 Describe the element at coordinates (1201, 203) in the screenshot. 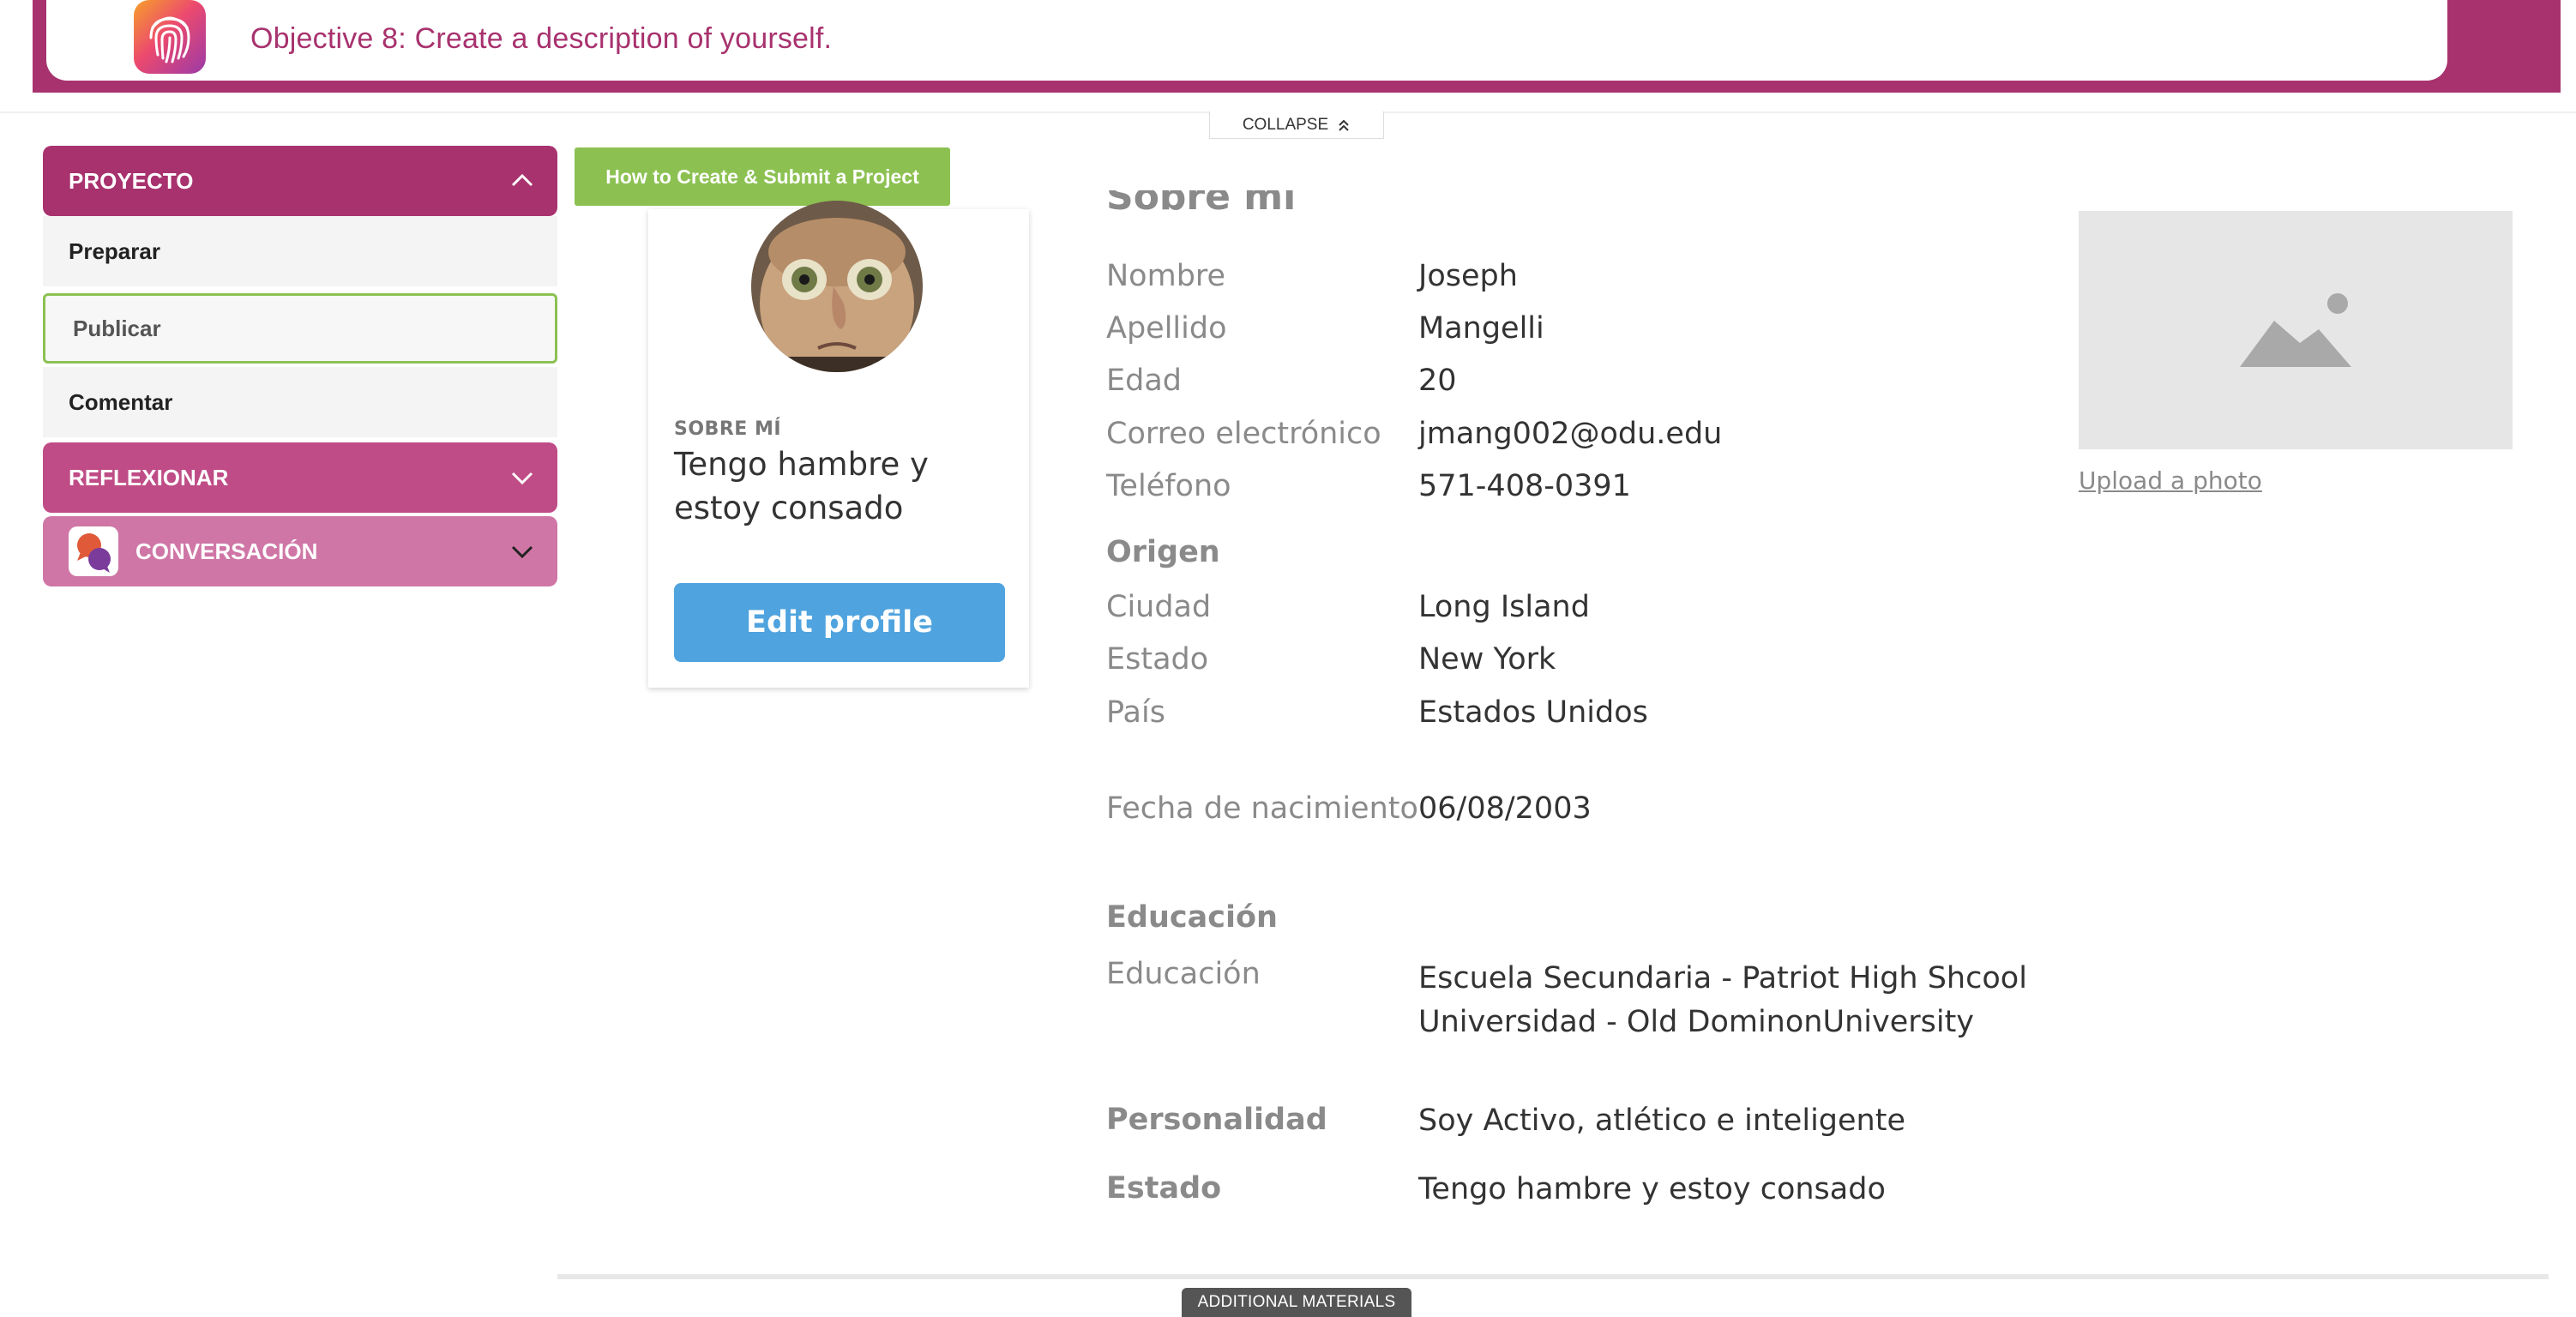

I see `section-title: Sobre mí` at that location.